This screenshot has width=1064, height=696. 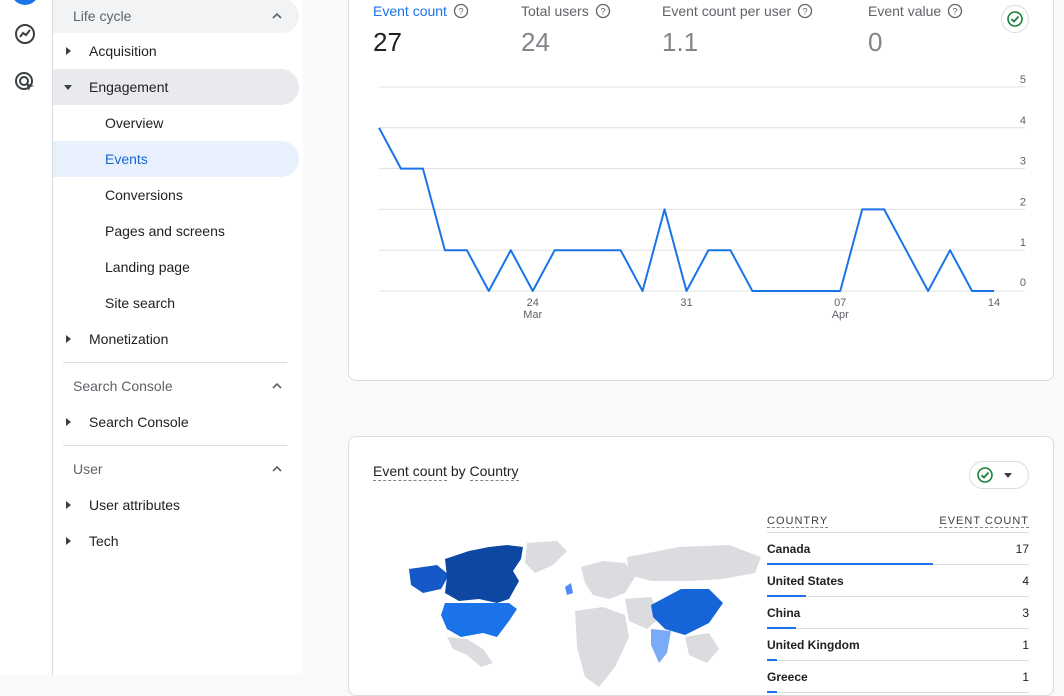 I want to click on y-tick-label: 5, so click(x=1023, y=80).